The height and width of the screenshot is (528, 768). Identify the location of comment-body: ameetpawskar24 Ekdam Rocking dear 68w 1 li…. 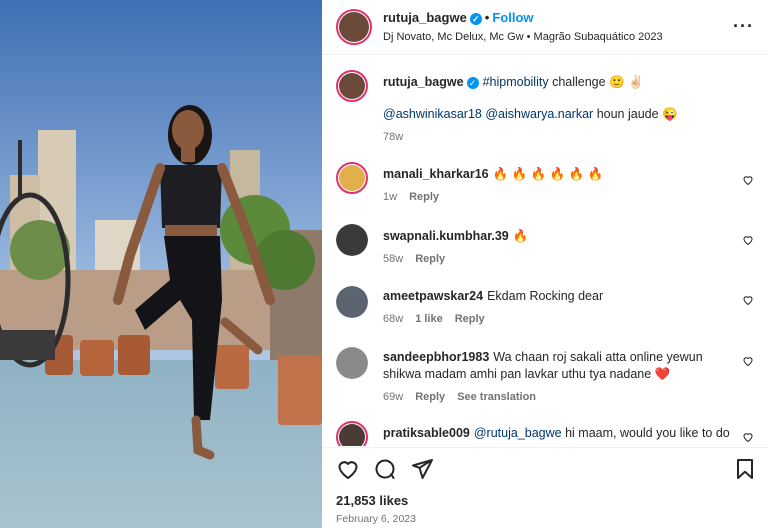
(555, 308).